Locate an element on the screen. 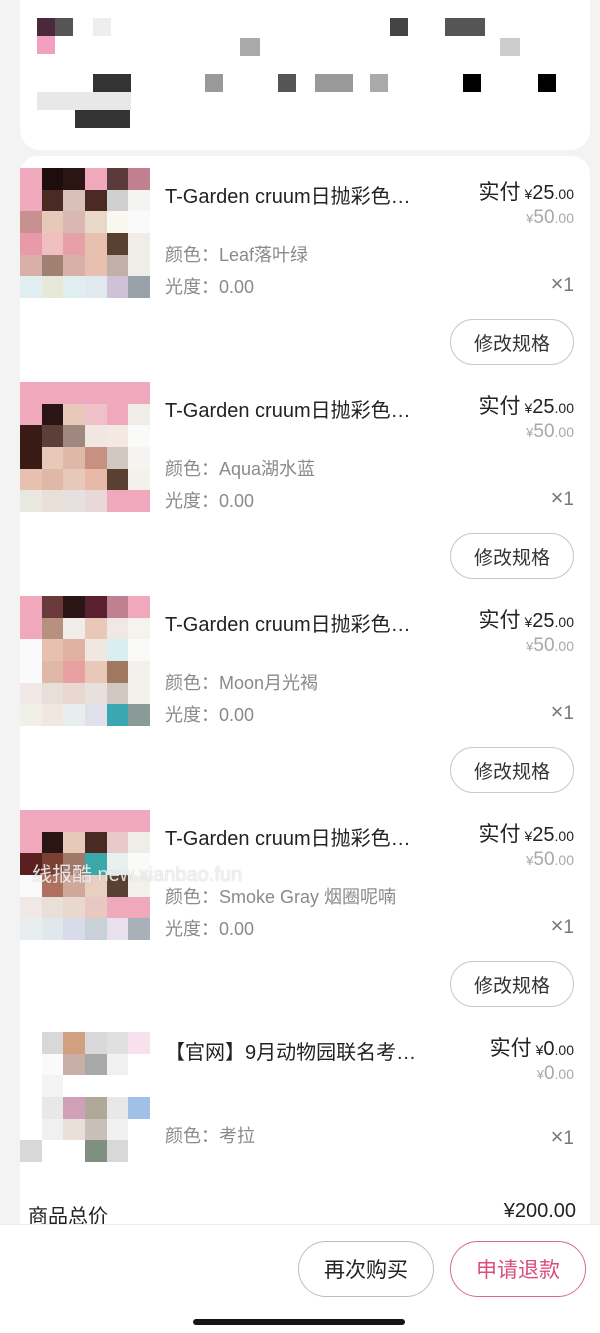 The image size is (600, 1333). color-value: 考拉 is located at coordinates (237, 1136).